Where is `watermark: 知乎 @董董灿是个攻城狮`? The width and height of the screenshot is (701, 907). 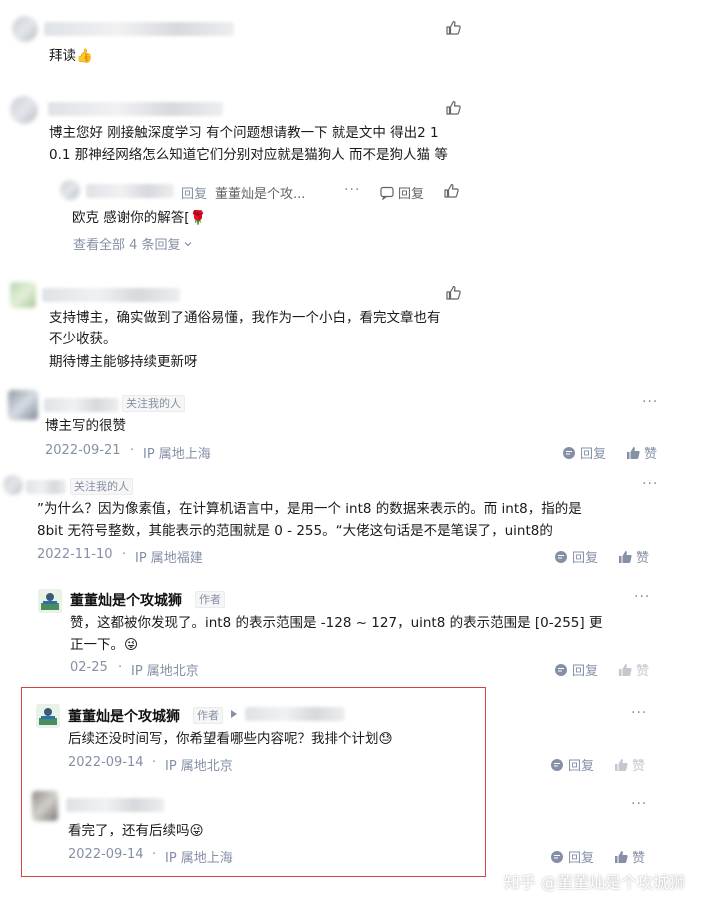 watermark: 知乎 @董董灿是个攻城狮 is located at coordinates (594, 882).